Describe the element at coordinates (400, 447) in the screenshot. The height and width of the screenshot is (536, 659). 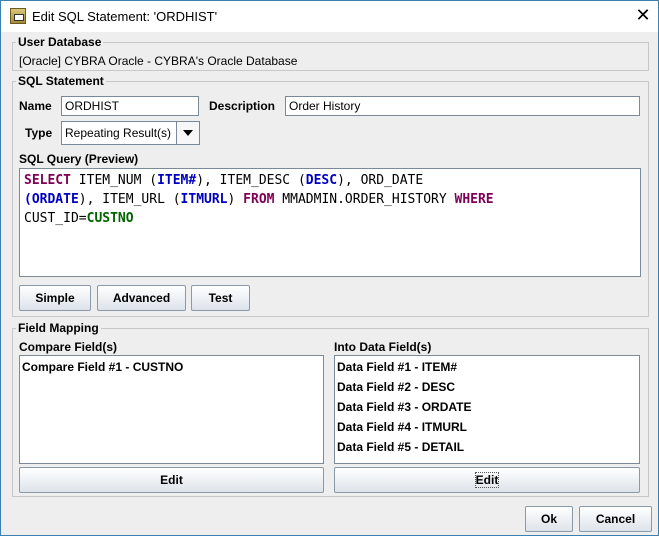
I see `list-item: Data Field #5 - DETAIL` at that location.